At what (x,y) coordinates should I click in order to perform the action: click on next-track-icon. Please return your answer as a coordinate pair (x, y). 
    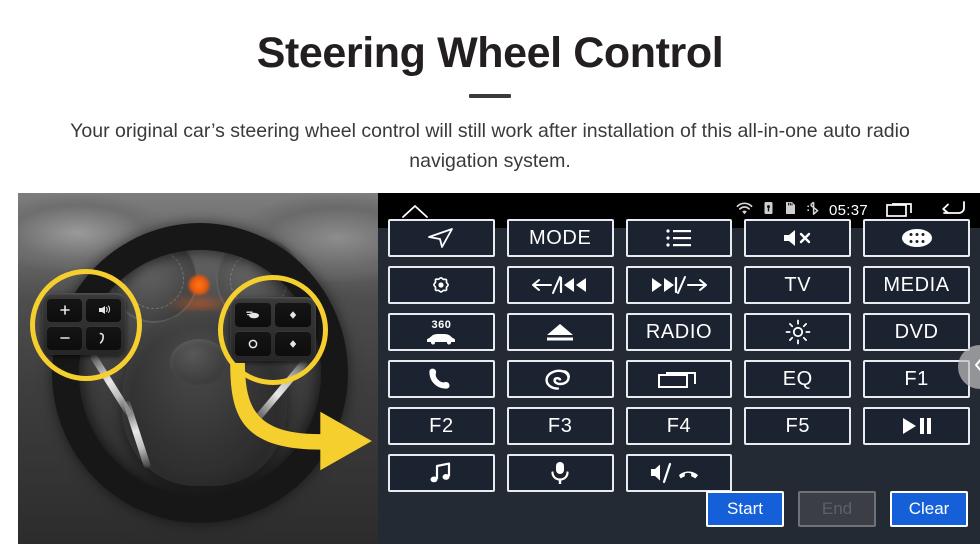
    Looking at the image, I should click on (679, 285).